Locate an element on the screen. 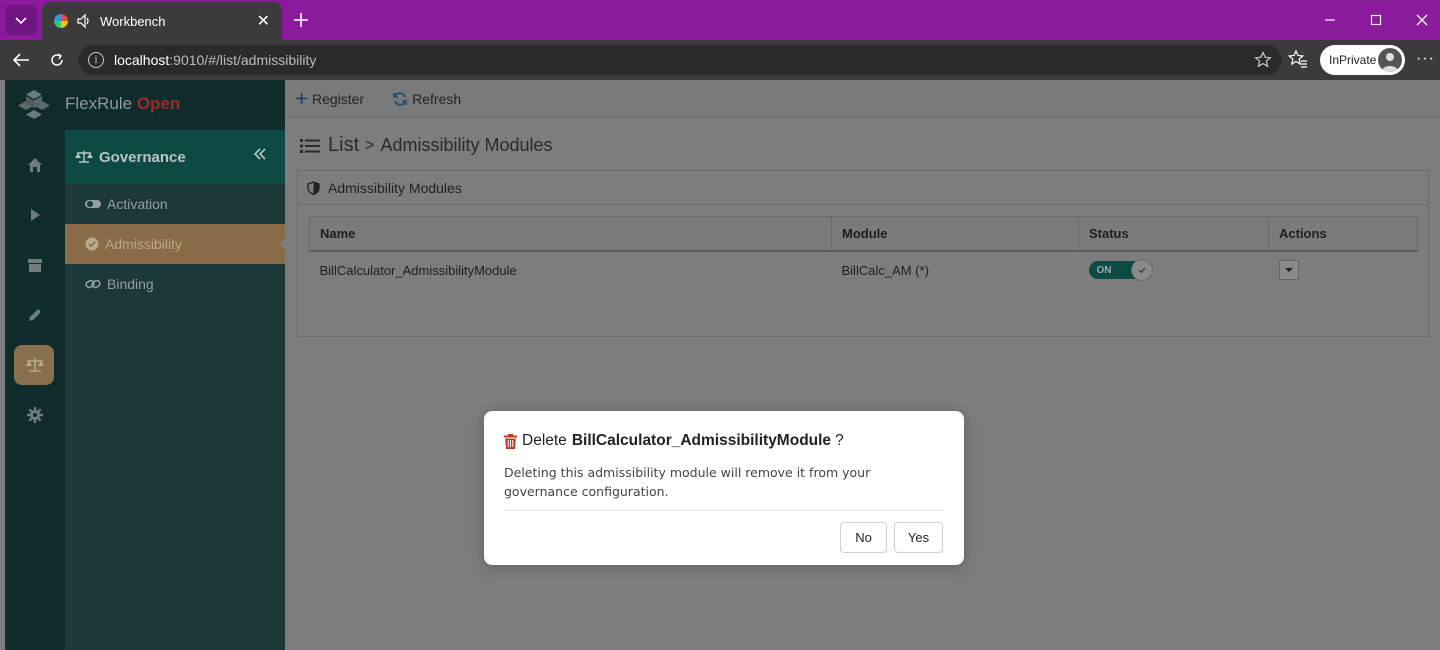 This screenshot has width=1440, height=650. governance-icon is located at coordinates (35, 365).